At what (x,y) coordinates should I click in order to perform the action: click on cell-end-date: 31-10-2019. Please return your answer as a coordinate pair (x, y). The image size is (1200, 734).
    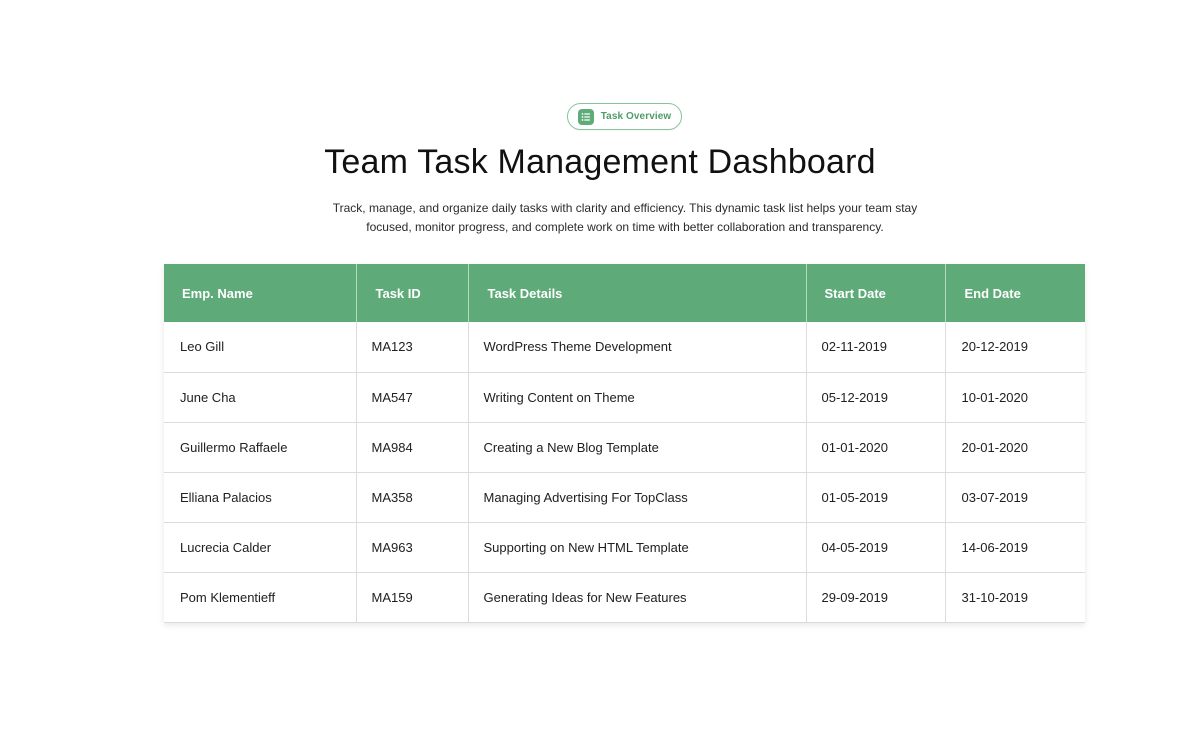
    Looking at the image, I should click on (1015, 597).